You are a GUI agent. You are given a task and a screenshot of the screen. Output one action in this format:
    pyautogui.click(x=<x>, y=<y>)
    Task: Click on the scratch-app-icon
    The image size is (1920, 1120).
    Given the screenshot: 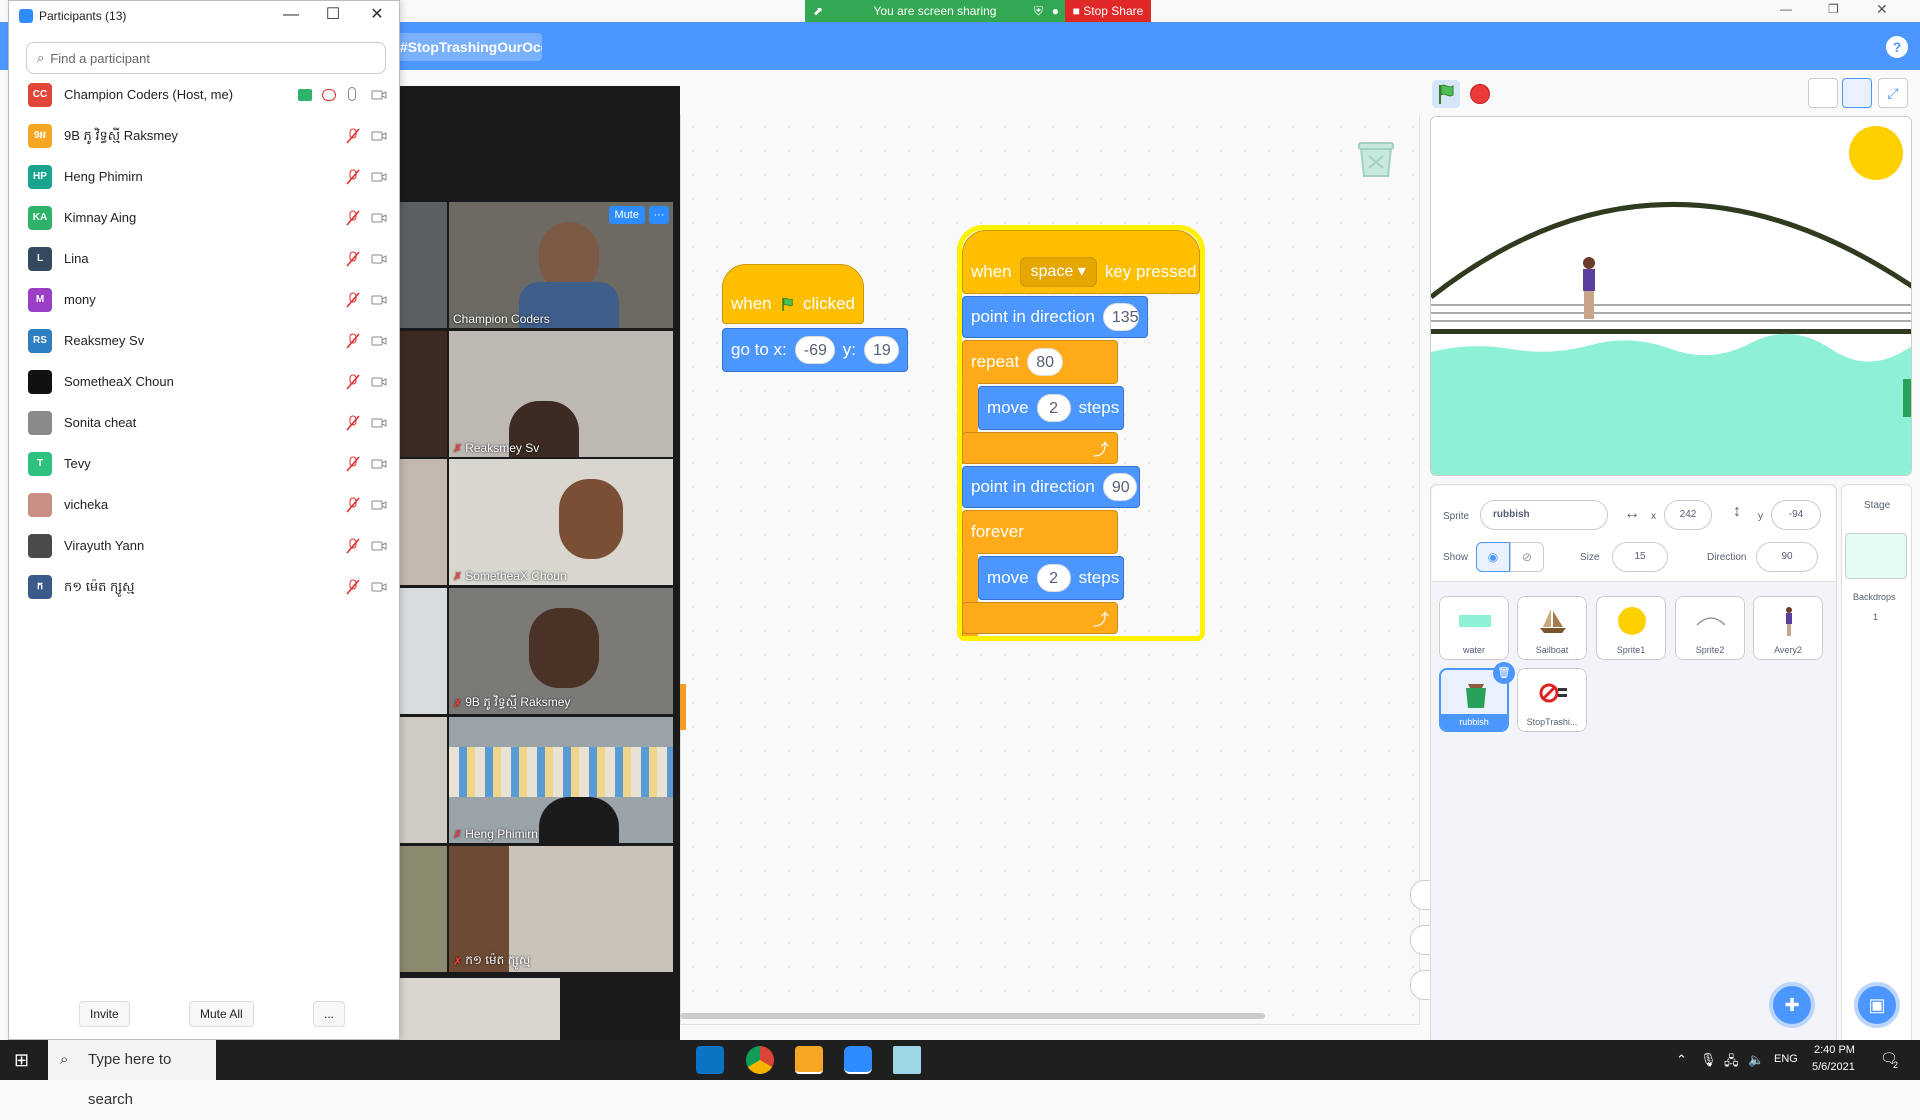 What is the action you would take?
    pyautogui.click(x=809, y=1060)
    